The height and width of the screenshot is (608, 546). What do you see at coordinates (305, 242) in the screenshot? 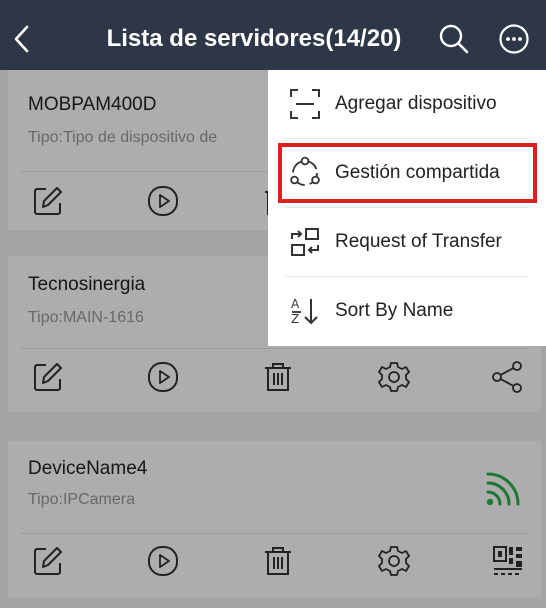
I see `transfer-icon` at bounding box center [305, 242].